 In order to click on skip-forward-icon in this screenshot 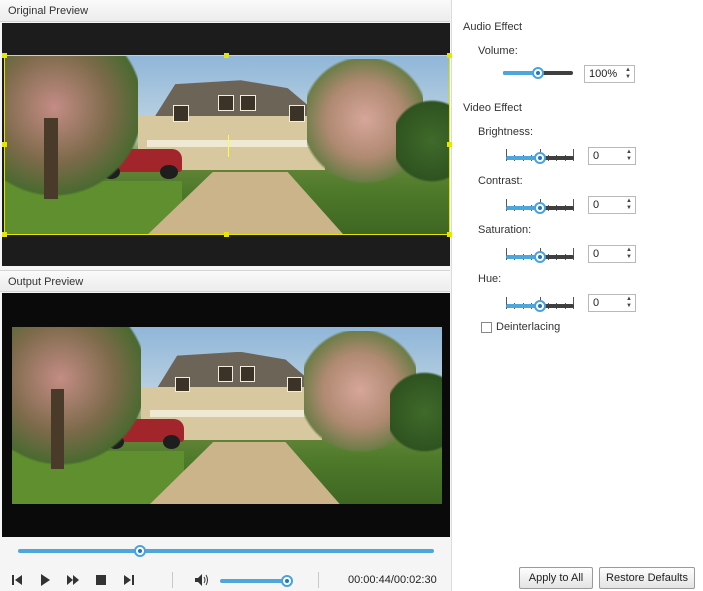, I will do `click(129, 580)`.